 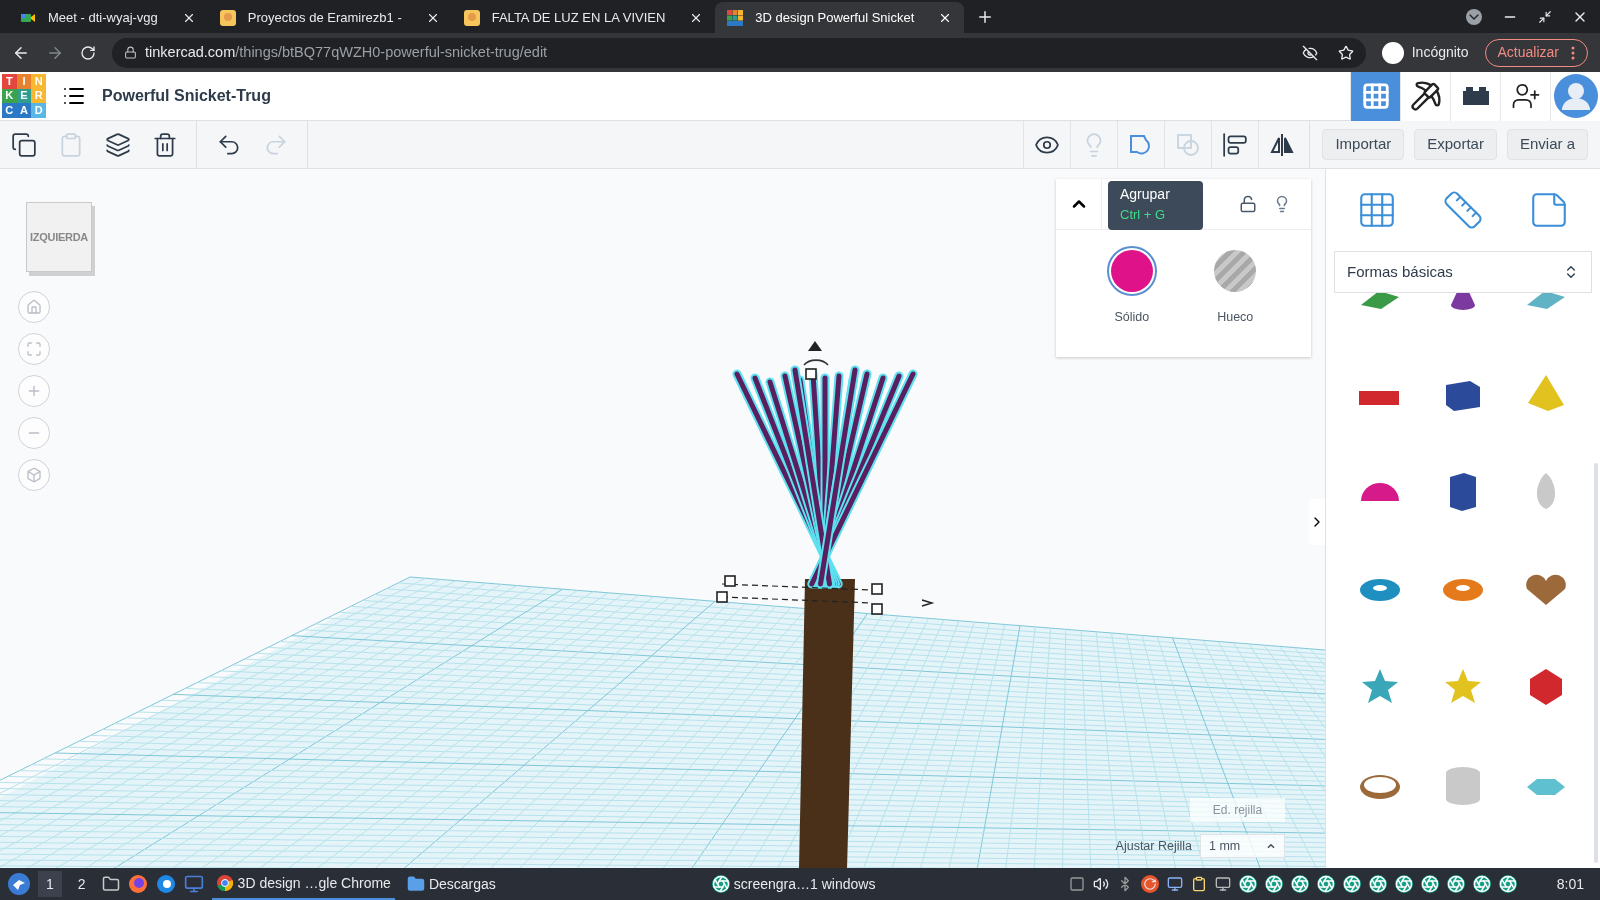 I want to click on tile-grid-icon, so click(x=735, y=17).